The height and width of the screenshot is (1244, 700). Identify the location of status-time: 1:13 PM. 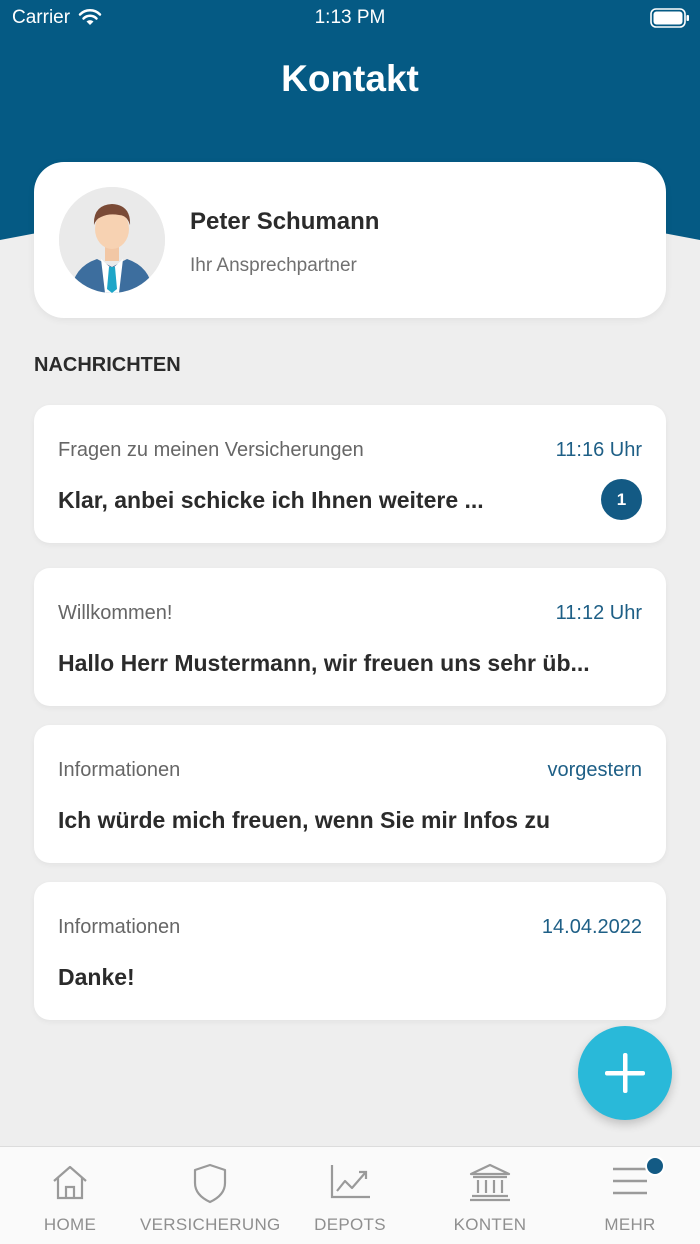
(350, 17).